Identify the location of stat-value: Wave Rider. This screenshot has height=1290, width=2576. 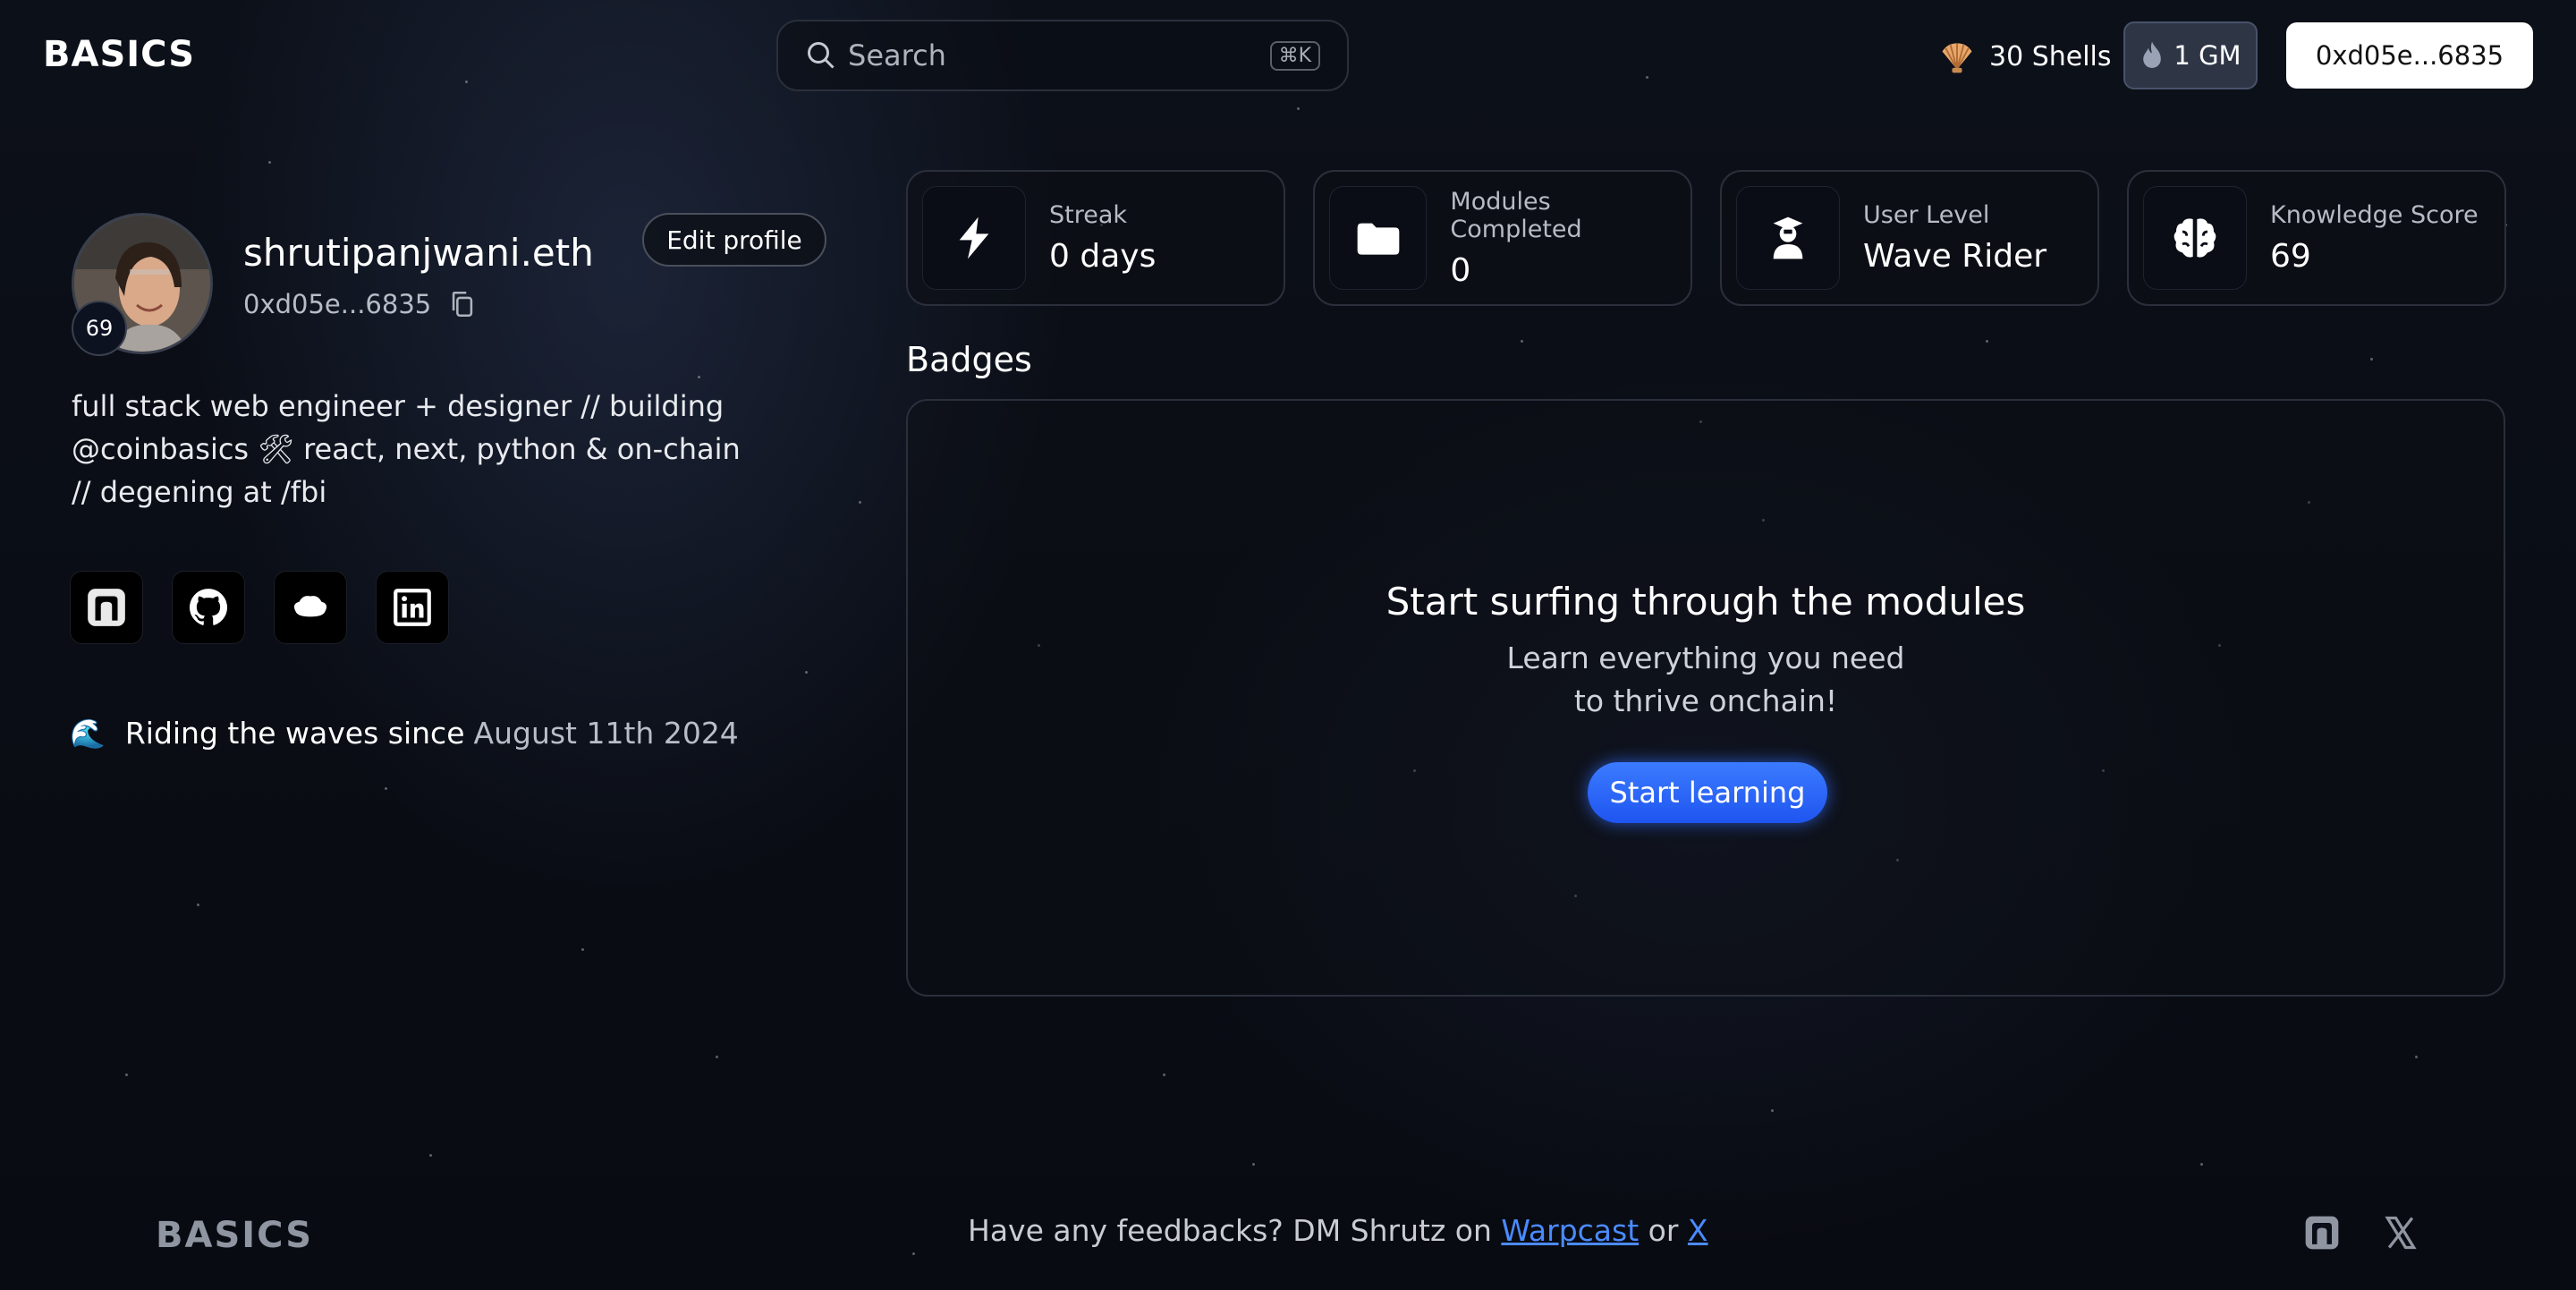
(1955, 256).